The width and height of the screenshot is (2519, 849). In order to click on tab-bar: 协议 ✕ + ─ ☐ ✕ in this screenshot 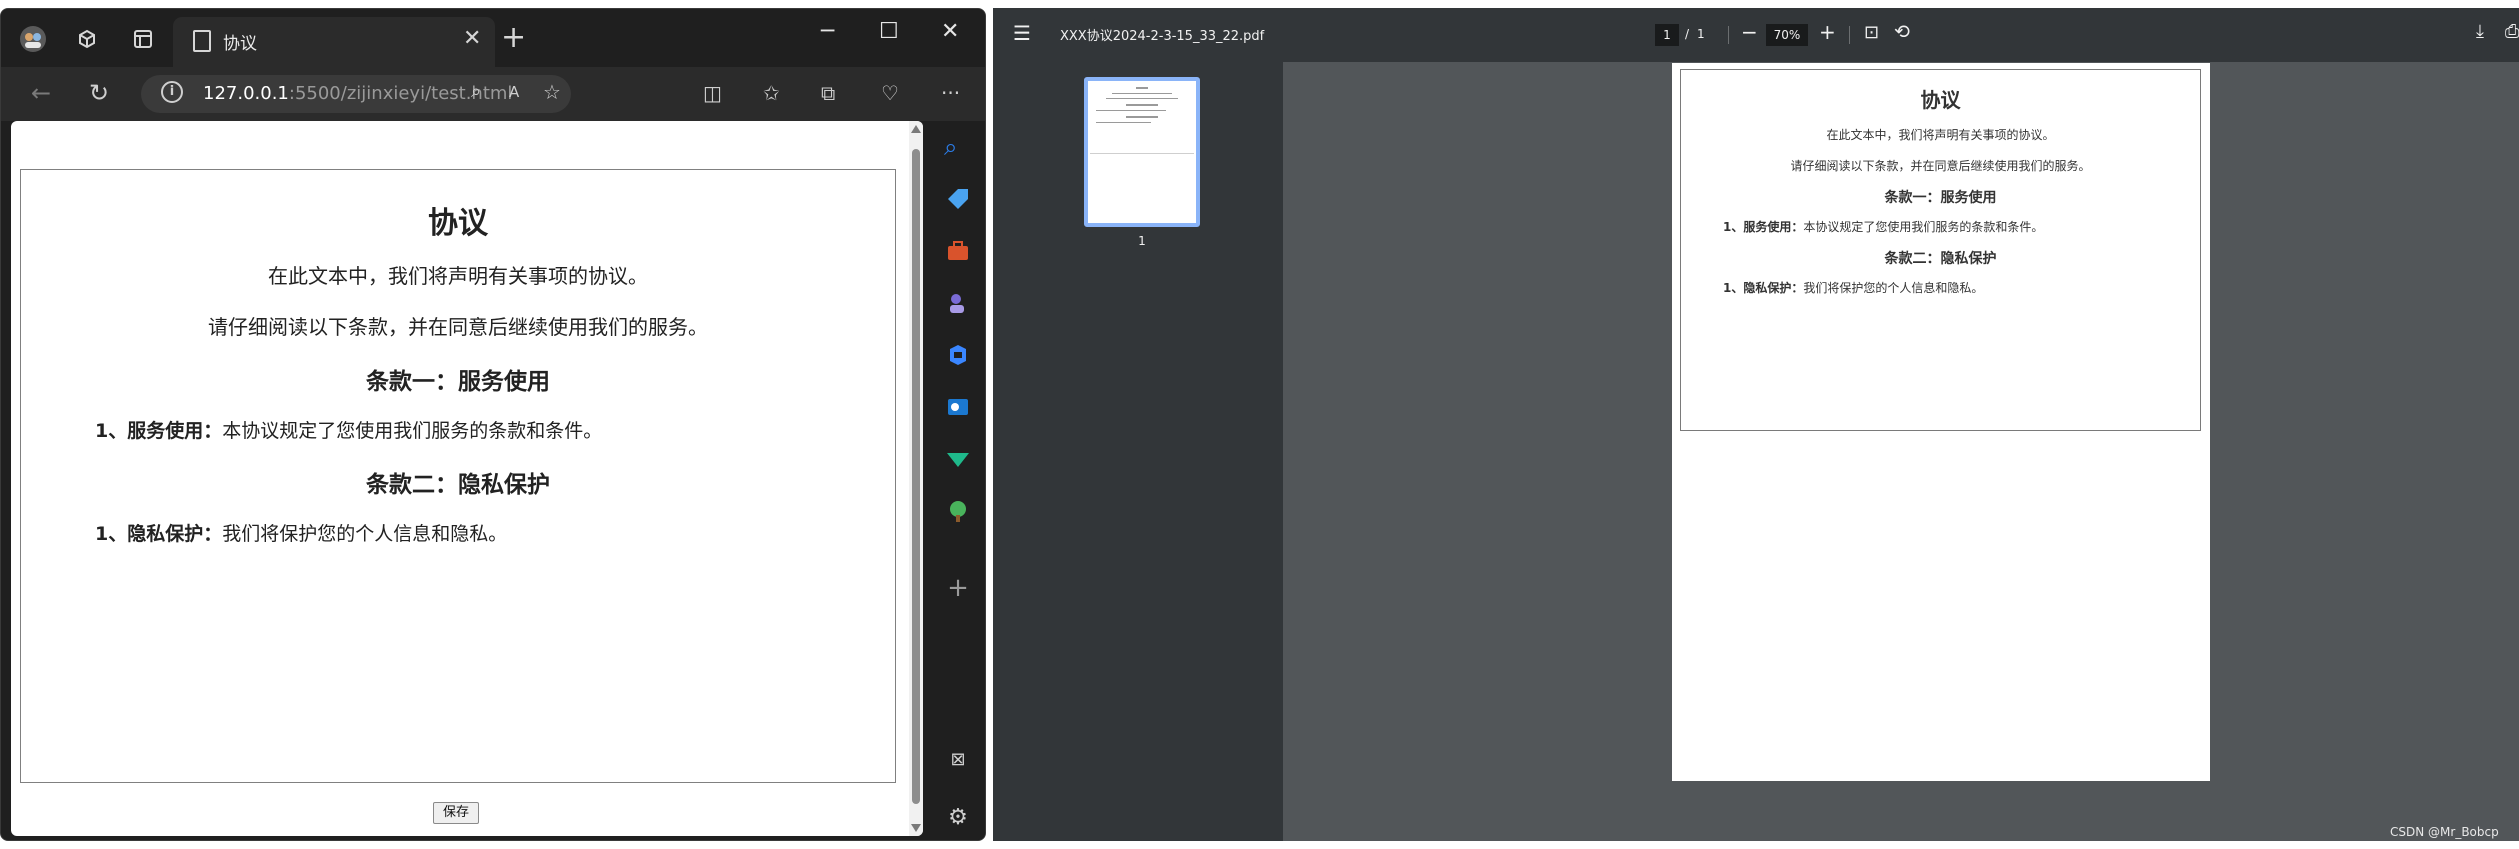, I will do `click(493, 38)`.